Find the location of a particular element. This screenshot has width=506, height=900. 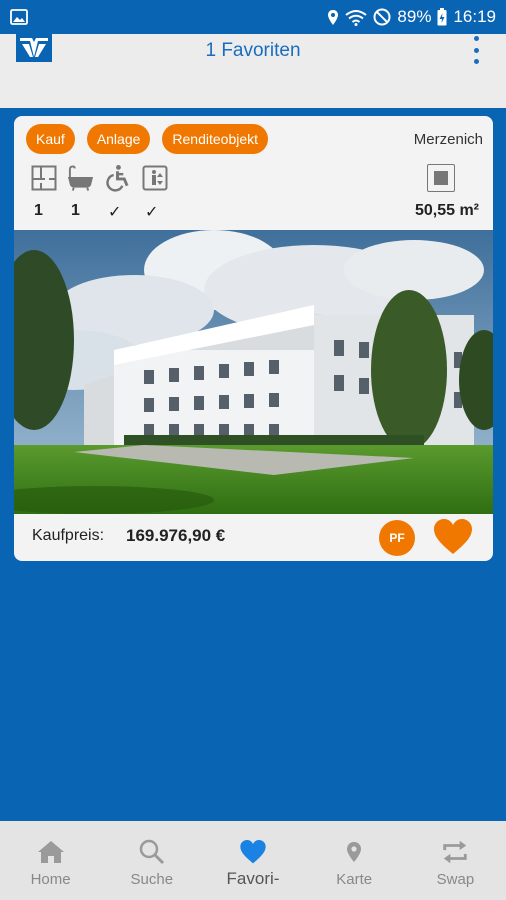

nav-favorites-label: Favori- is located at coordinates (253, 878).